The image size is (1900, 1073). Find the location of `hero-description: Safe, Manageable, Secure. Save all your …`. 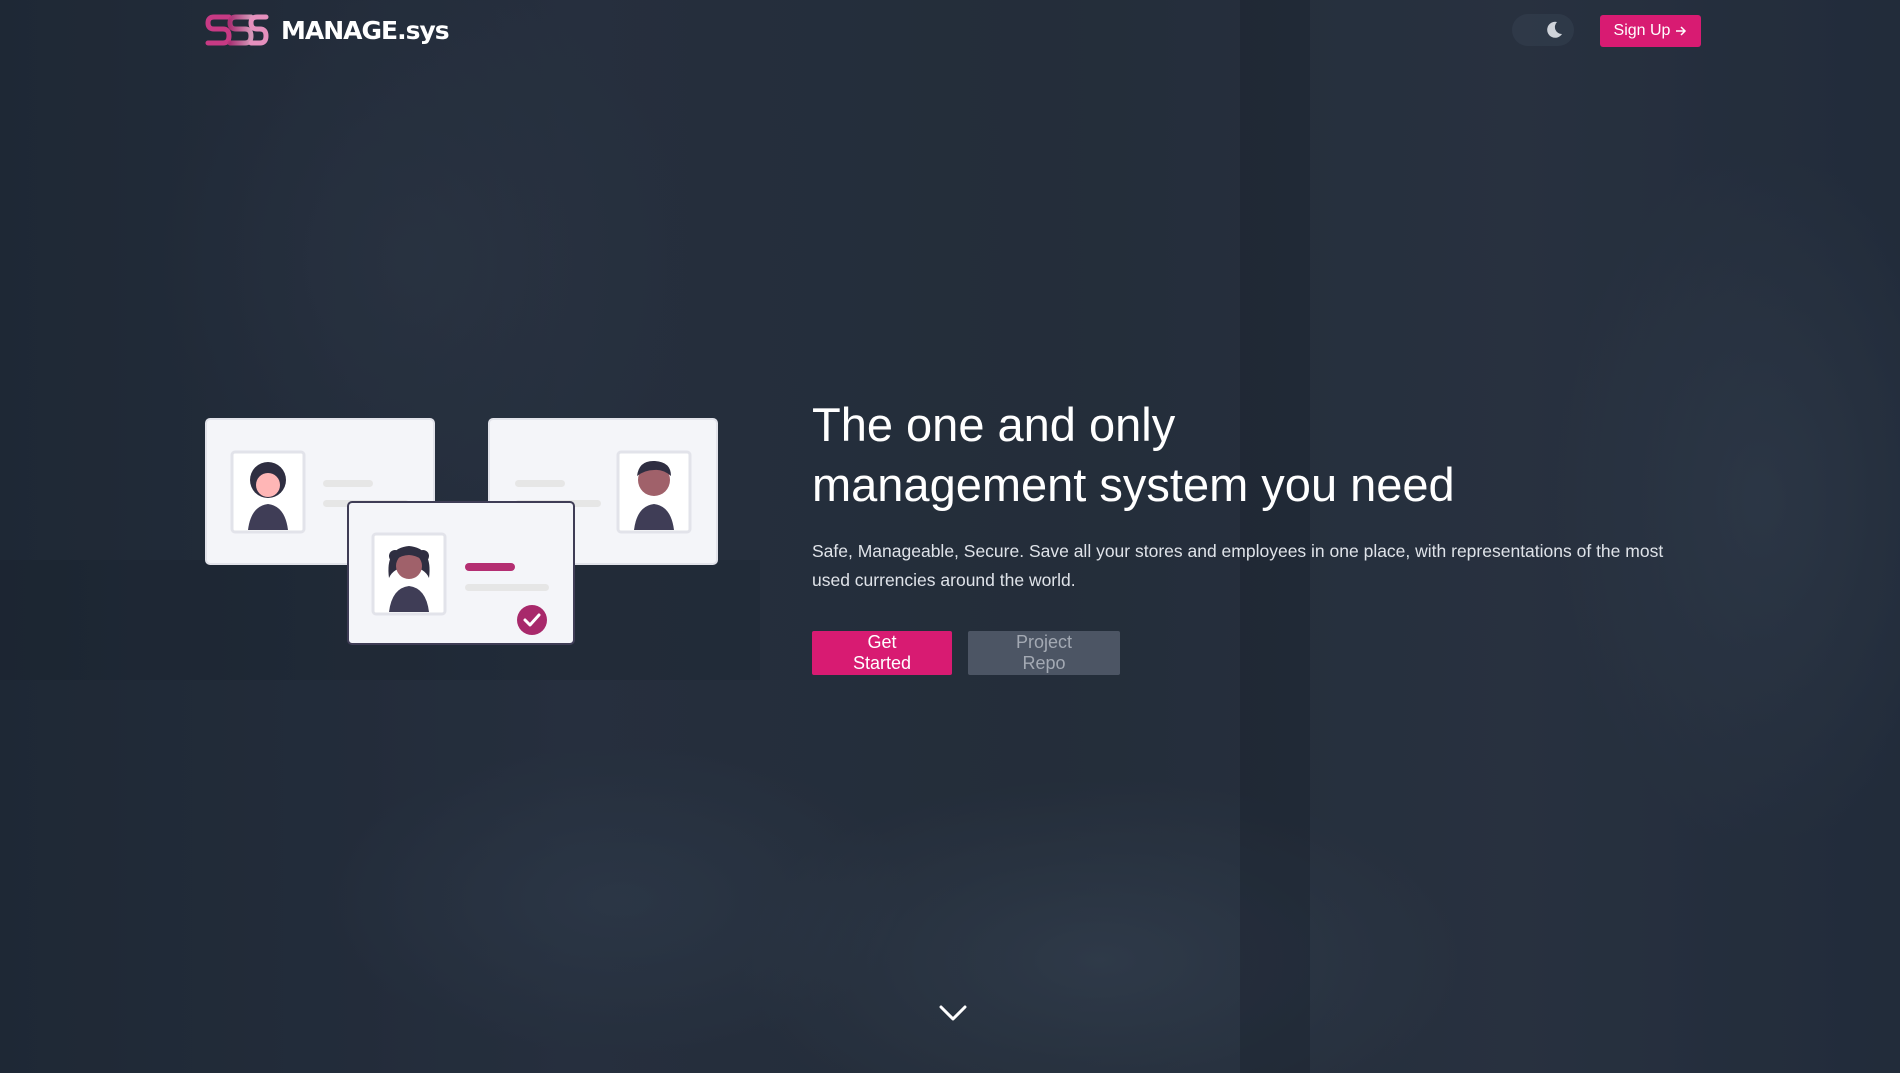

hero-description: Safe, Manageable, Secure. Save all your … is located at coordinates (1238, 565).